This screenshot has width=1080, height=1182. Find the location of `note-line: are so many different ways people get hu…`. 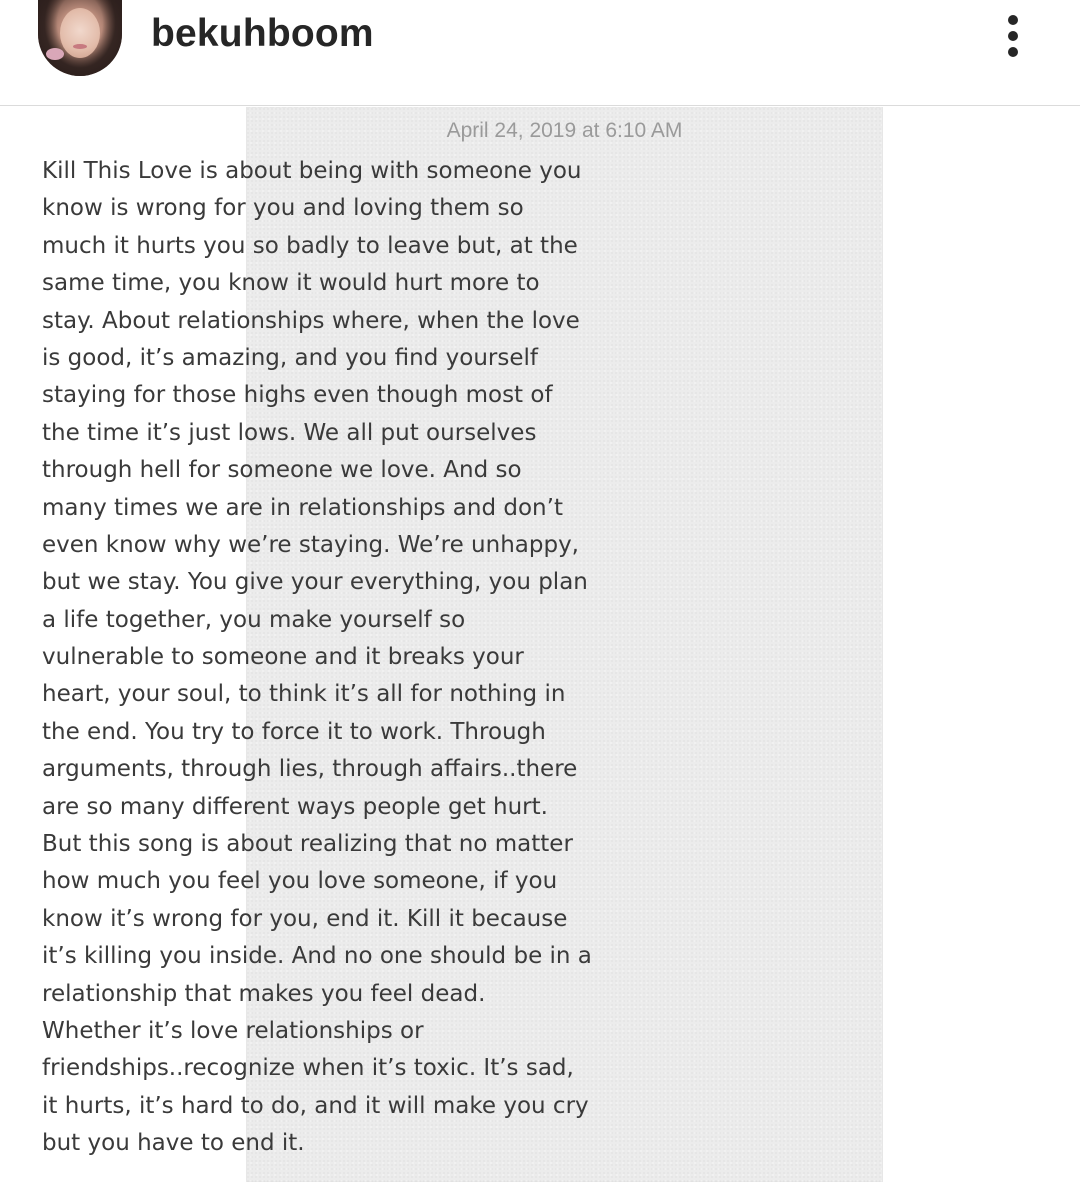

note-line: are so many different ways people get hu… is located at coordinates (295, 806).